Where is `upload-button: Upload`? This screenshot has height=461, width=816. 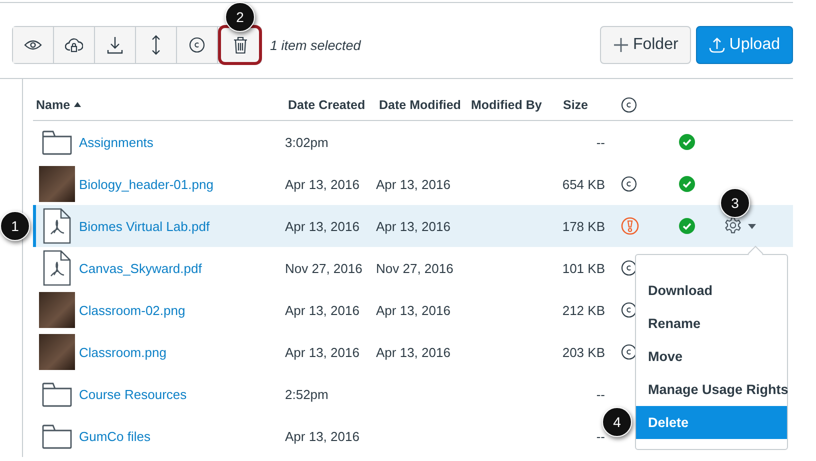 upload-button: Upload is located at coordinates (744, 45).